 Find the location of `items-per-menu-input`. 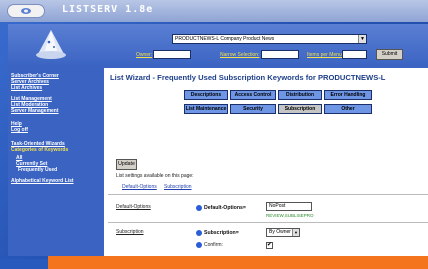

items-per-menu-input is located at coordinates (354, 54).